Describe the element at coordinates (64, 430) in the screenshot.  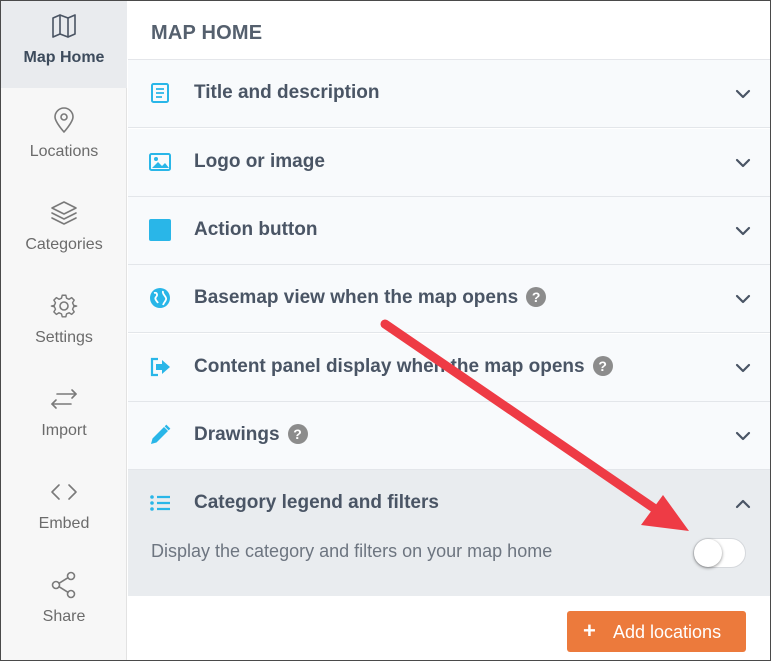
I see `sidebar-item-label: Import` at that location.